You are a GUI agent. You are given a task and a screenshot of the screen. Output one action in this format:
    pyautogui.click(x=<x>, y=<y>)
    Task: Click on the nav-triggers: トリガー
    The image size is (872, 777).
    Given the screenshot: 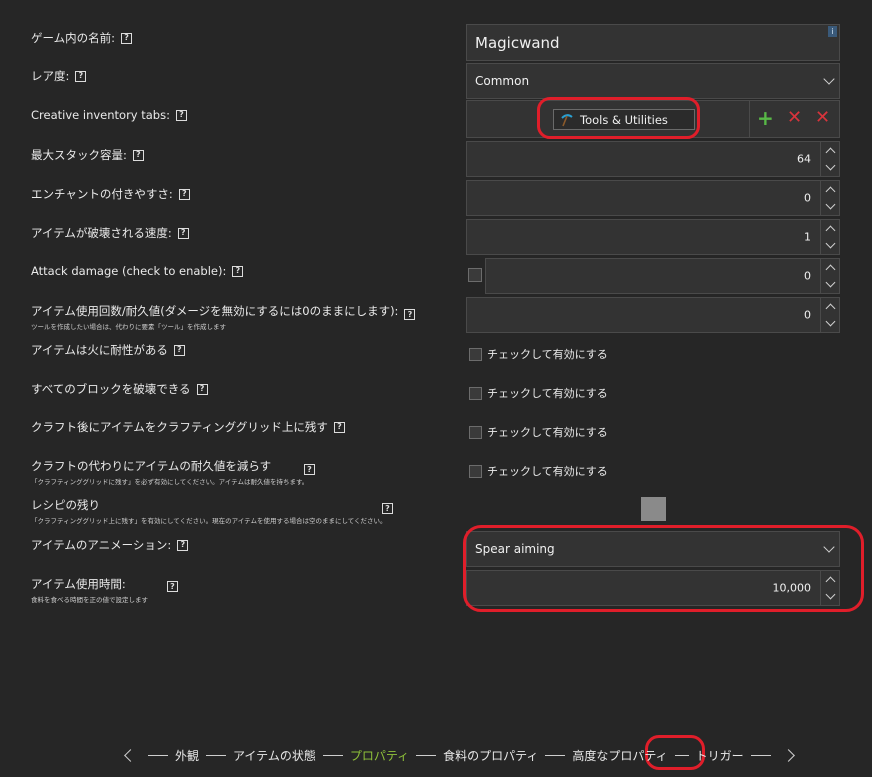 What is the action you would take?
    pyautogui.click(x=720, y=755)
    